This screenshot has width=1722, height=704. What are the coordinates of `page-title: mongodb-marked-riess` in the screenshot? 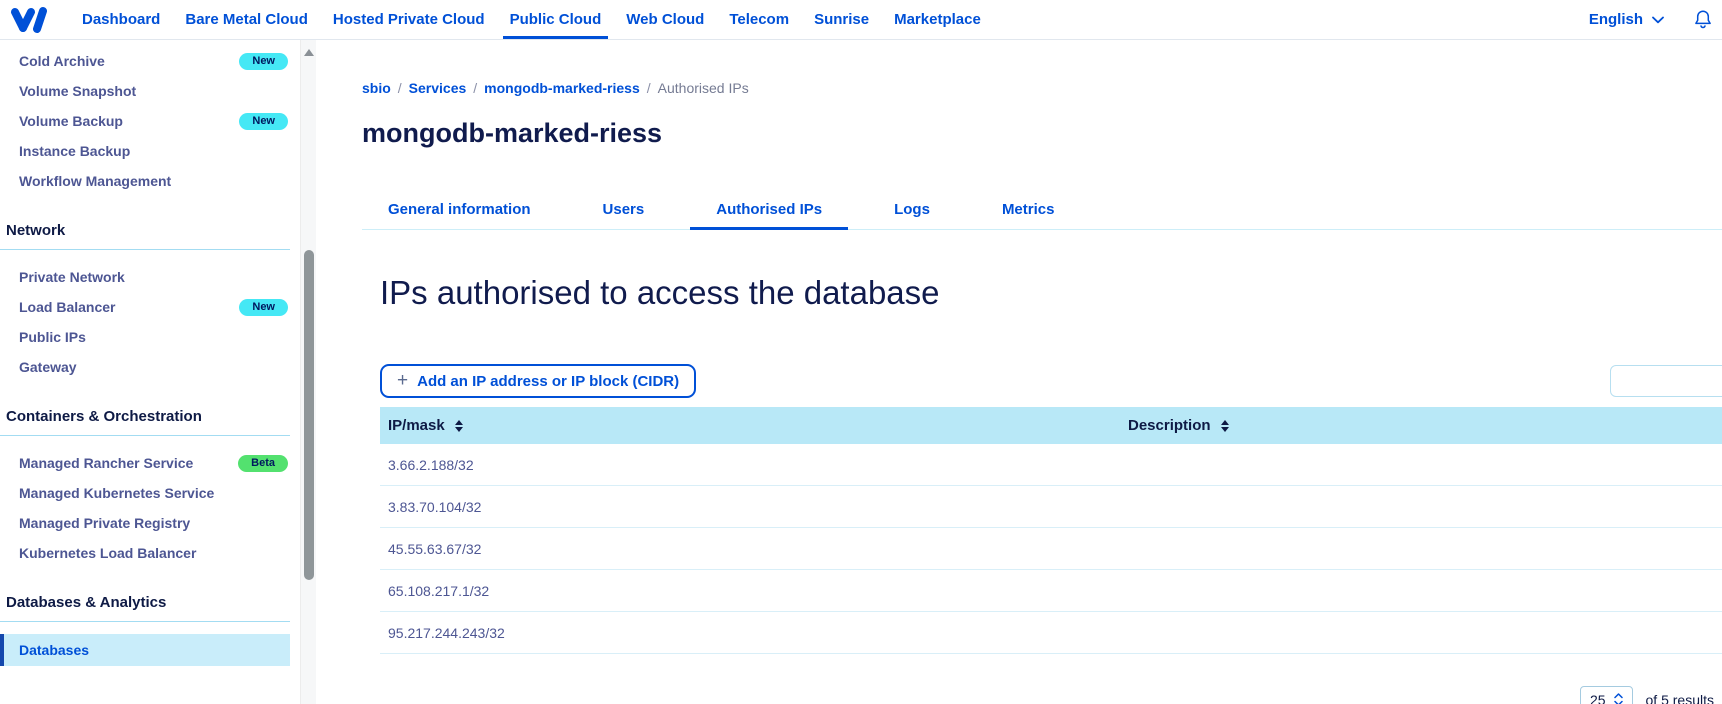 It's located at (512, 133).